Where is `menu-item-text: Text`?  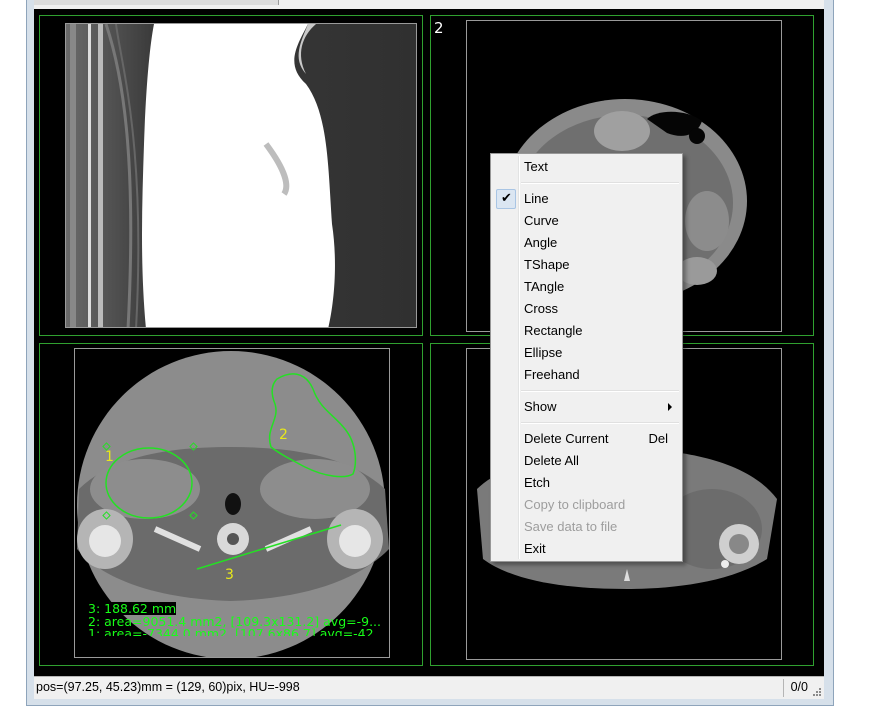
menu-item-text: Text is located at coordinates (586, 167).